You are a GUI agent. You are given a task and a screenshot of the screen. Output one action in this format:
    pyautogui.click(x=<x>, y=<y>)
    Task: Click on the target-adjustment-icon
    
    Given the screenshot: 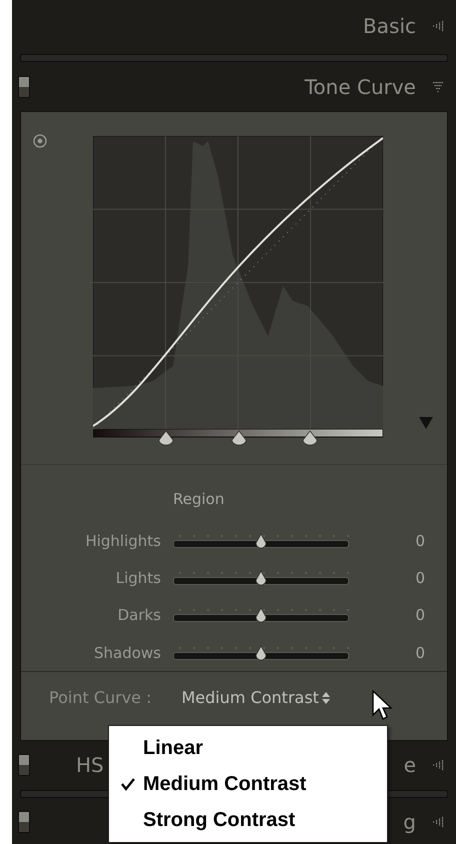 What is the action you would take?
    pyautogui.click(x=40, y=141)
    